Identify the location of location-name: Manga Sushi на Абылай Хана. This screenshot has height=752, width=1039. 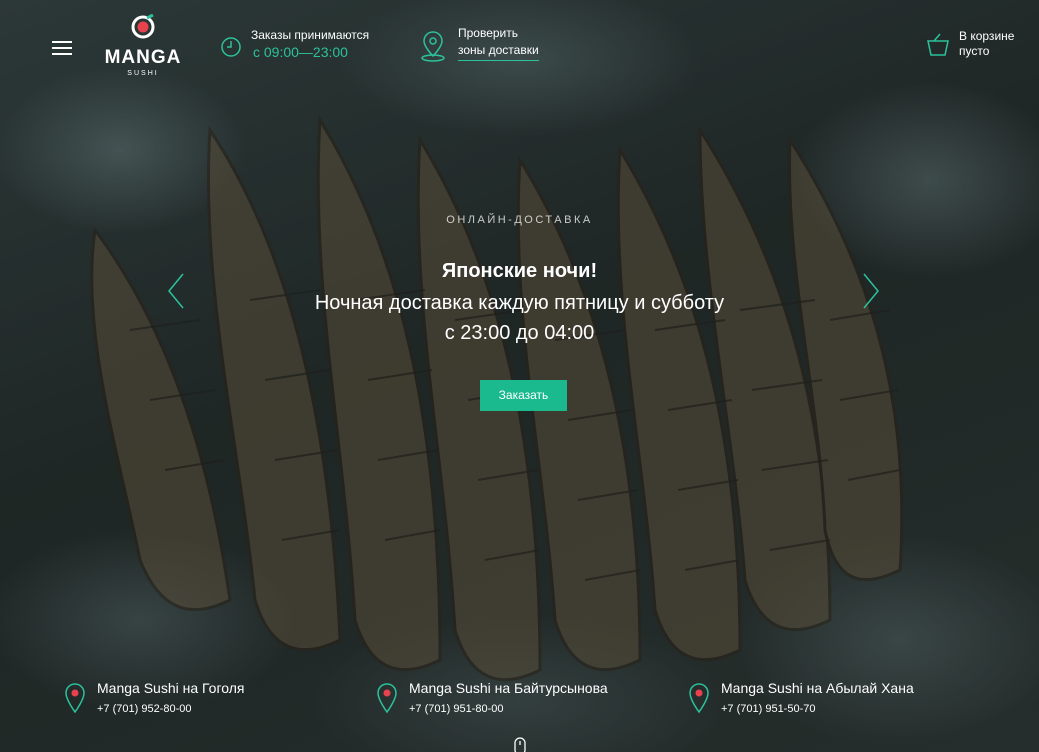
(817, 688).